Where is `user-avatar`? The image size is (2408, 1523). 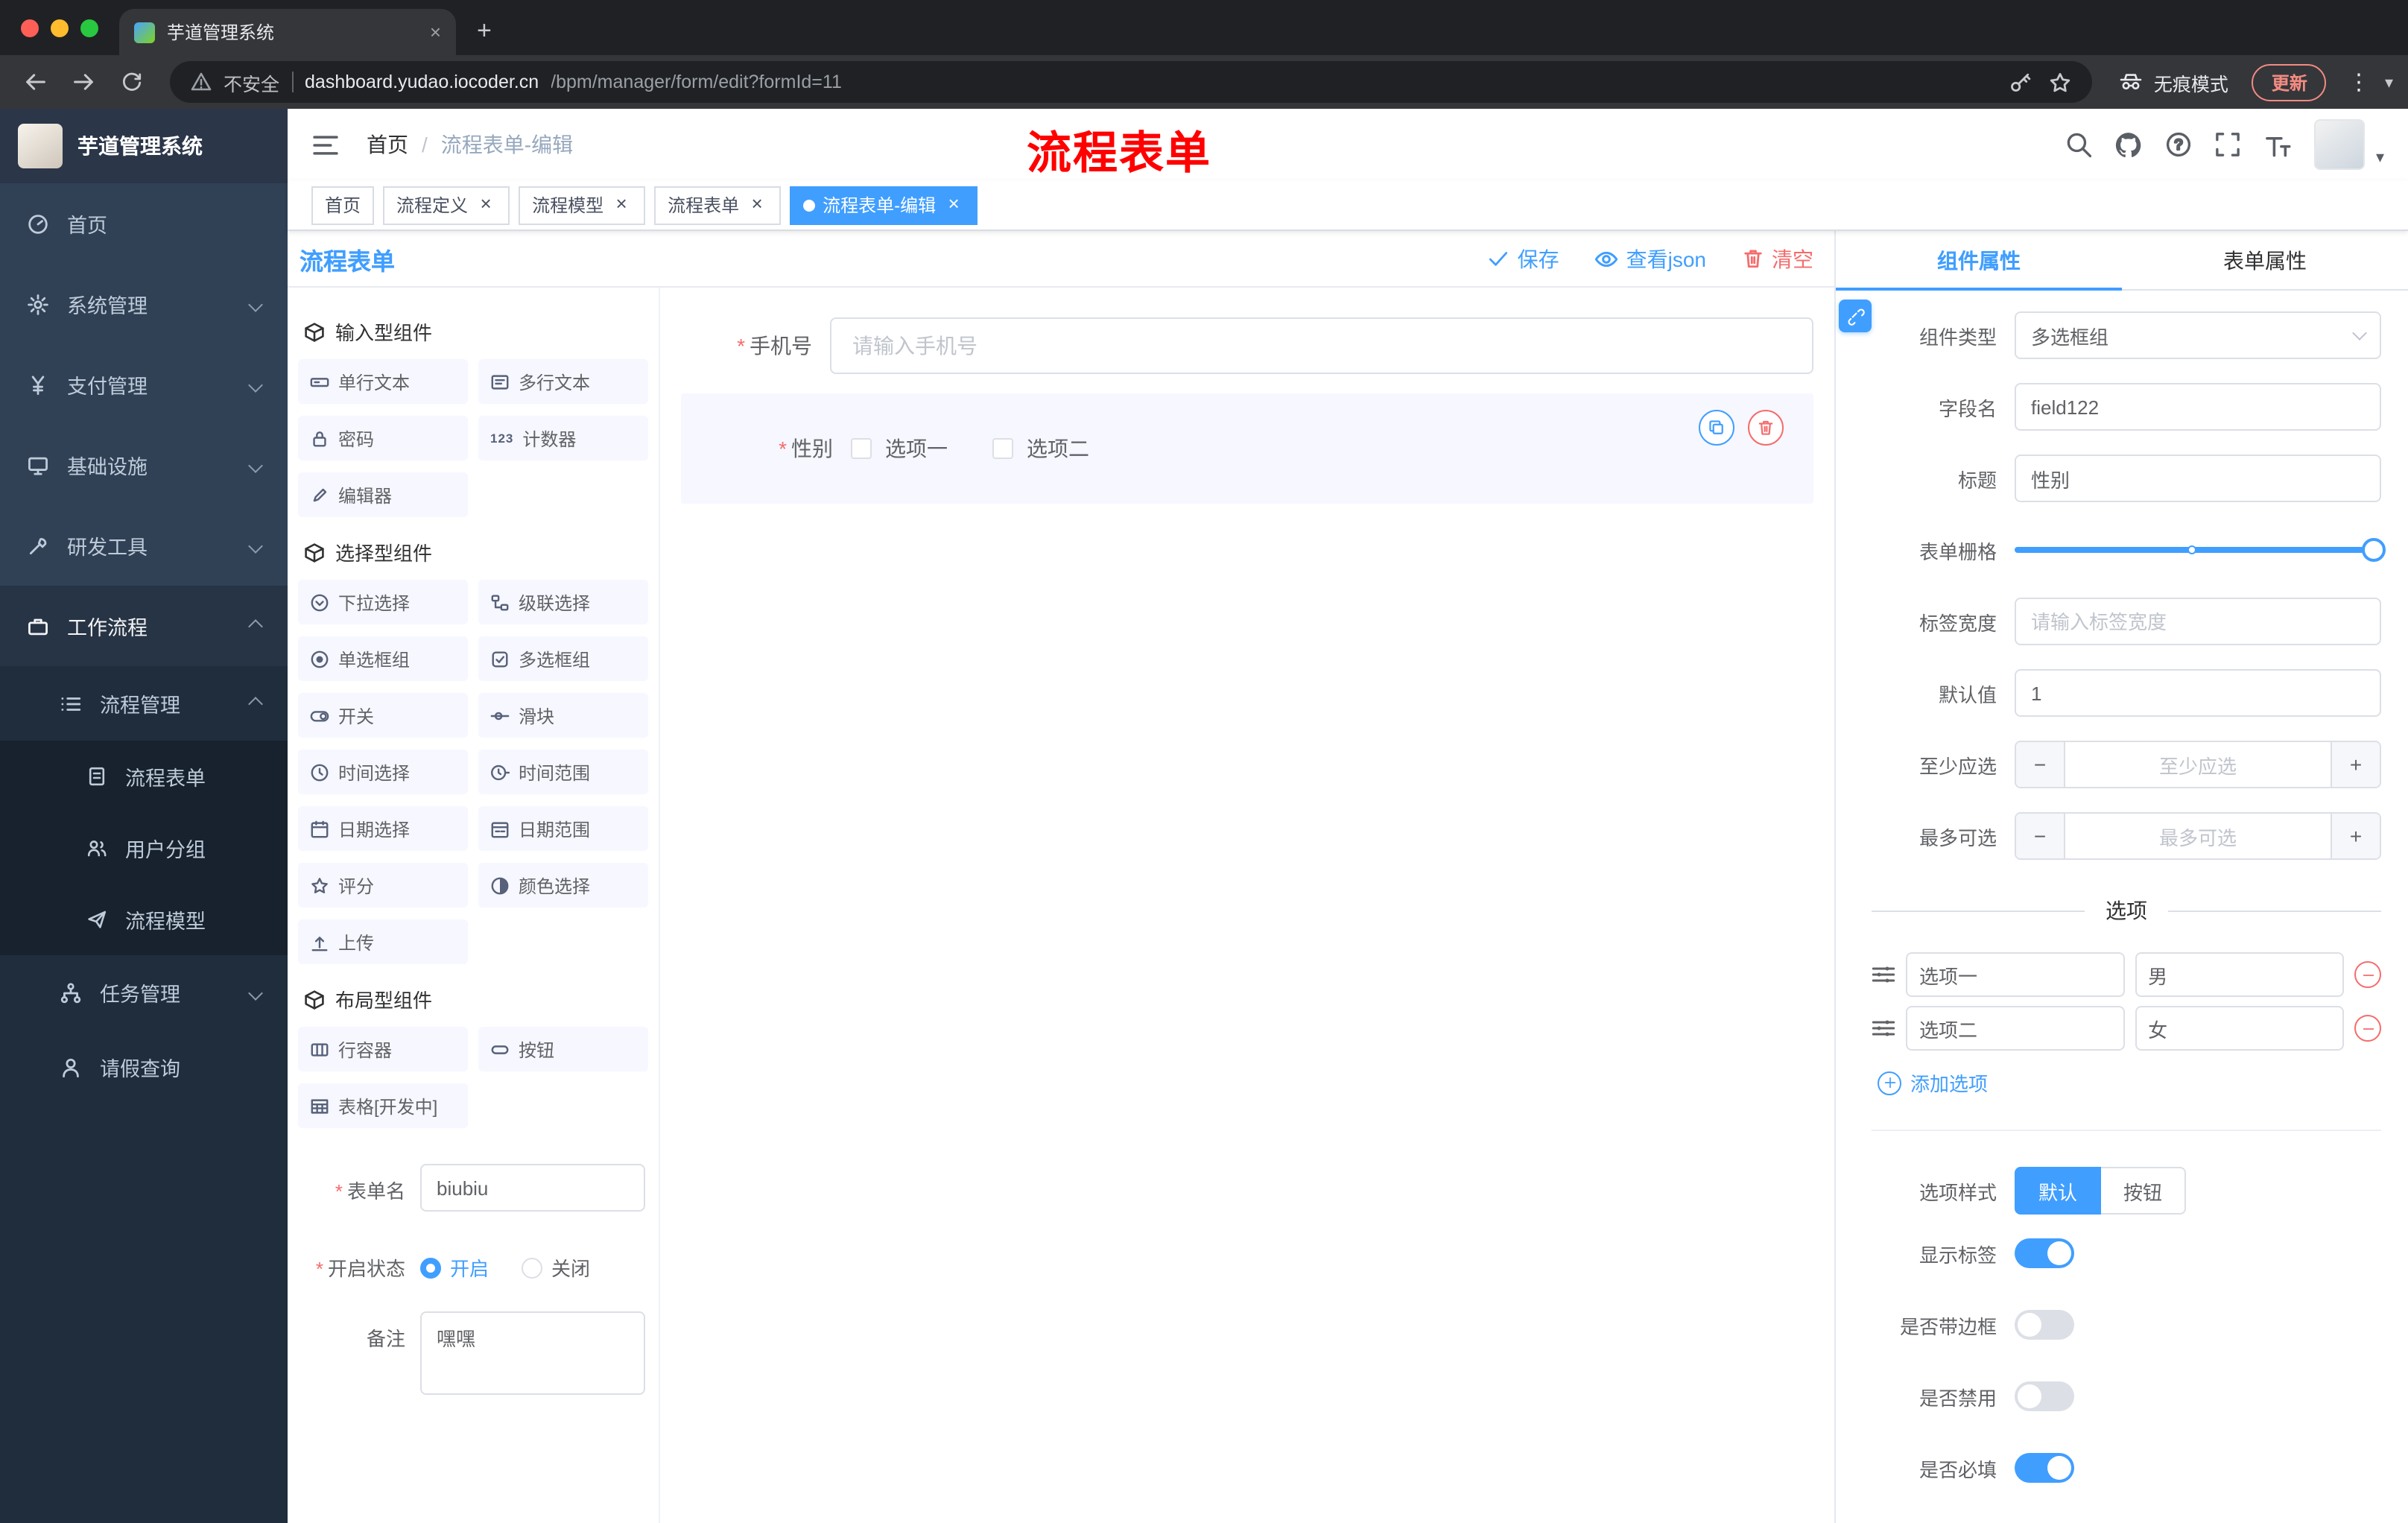 user-avatar is located at coordinates (2340, 144).